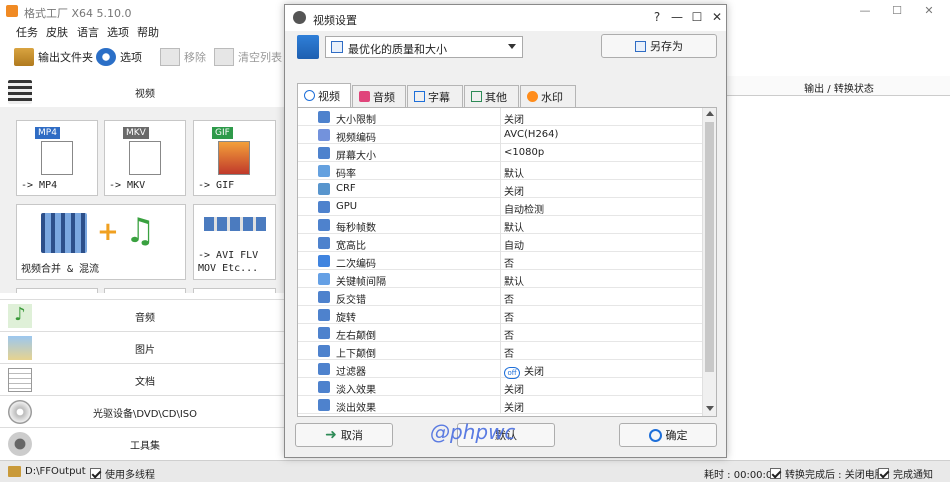 The width and height of the screenshot is (950, 482). Describe the element at coordinates (148, 32) in the screenshot. I see `menu-help: 帮助` at that location.